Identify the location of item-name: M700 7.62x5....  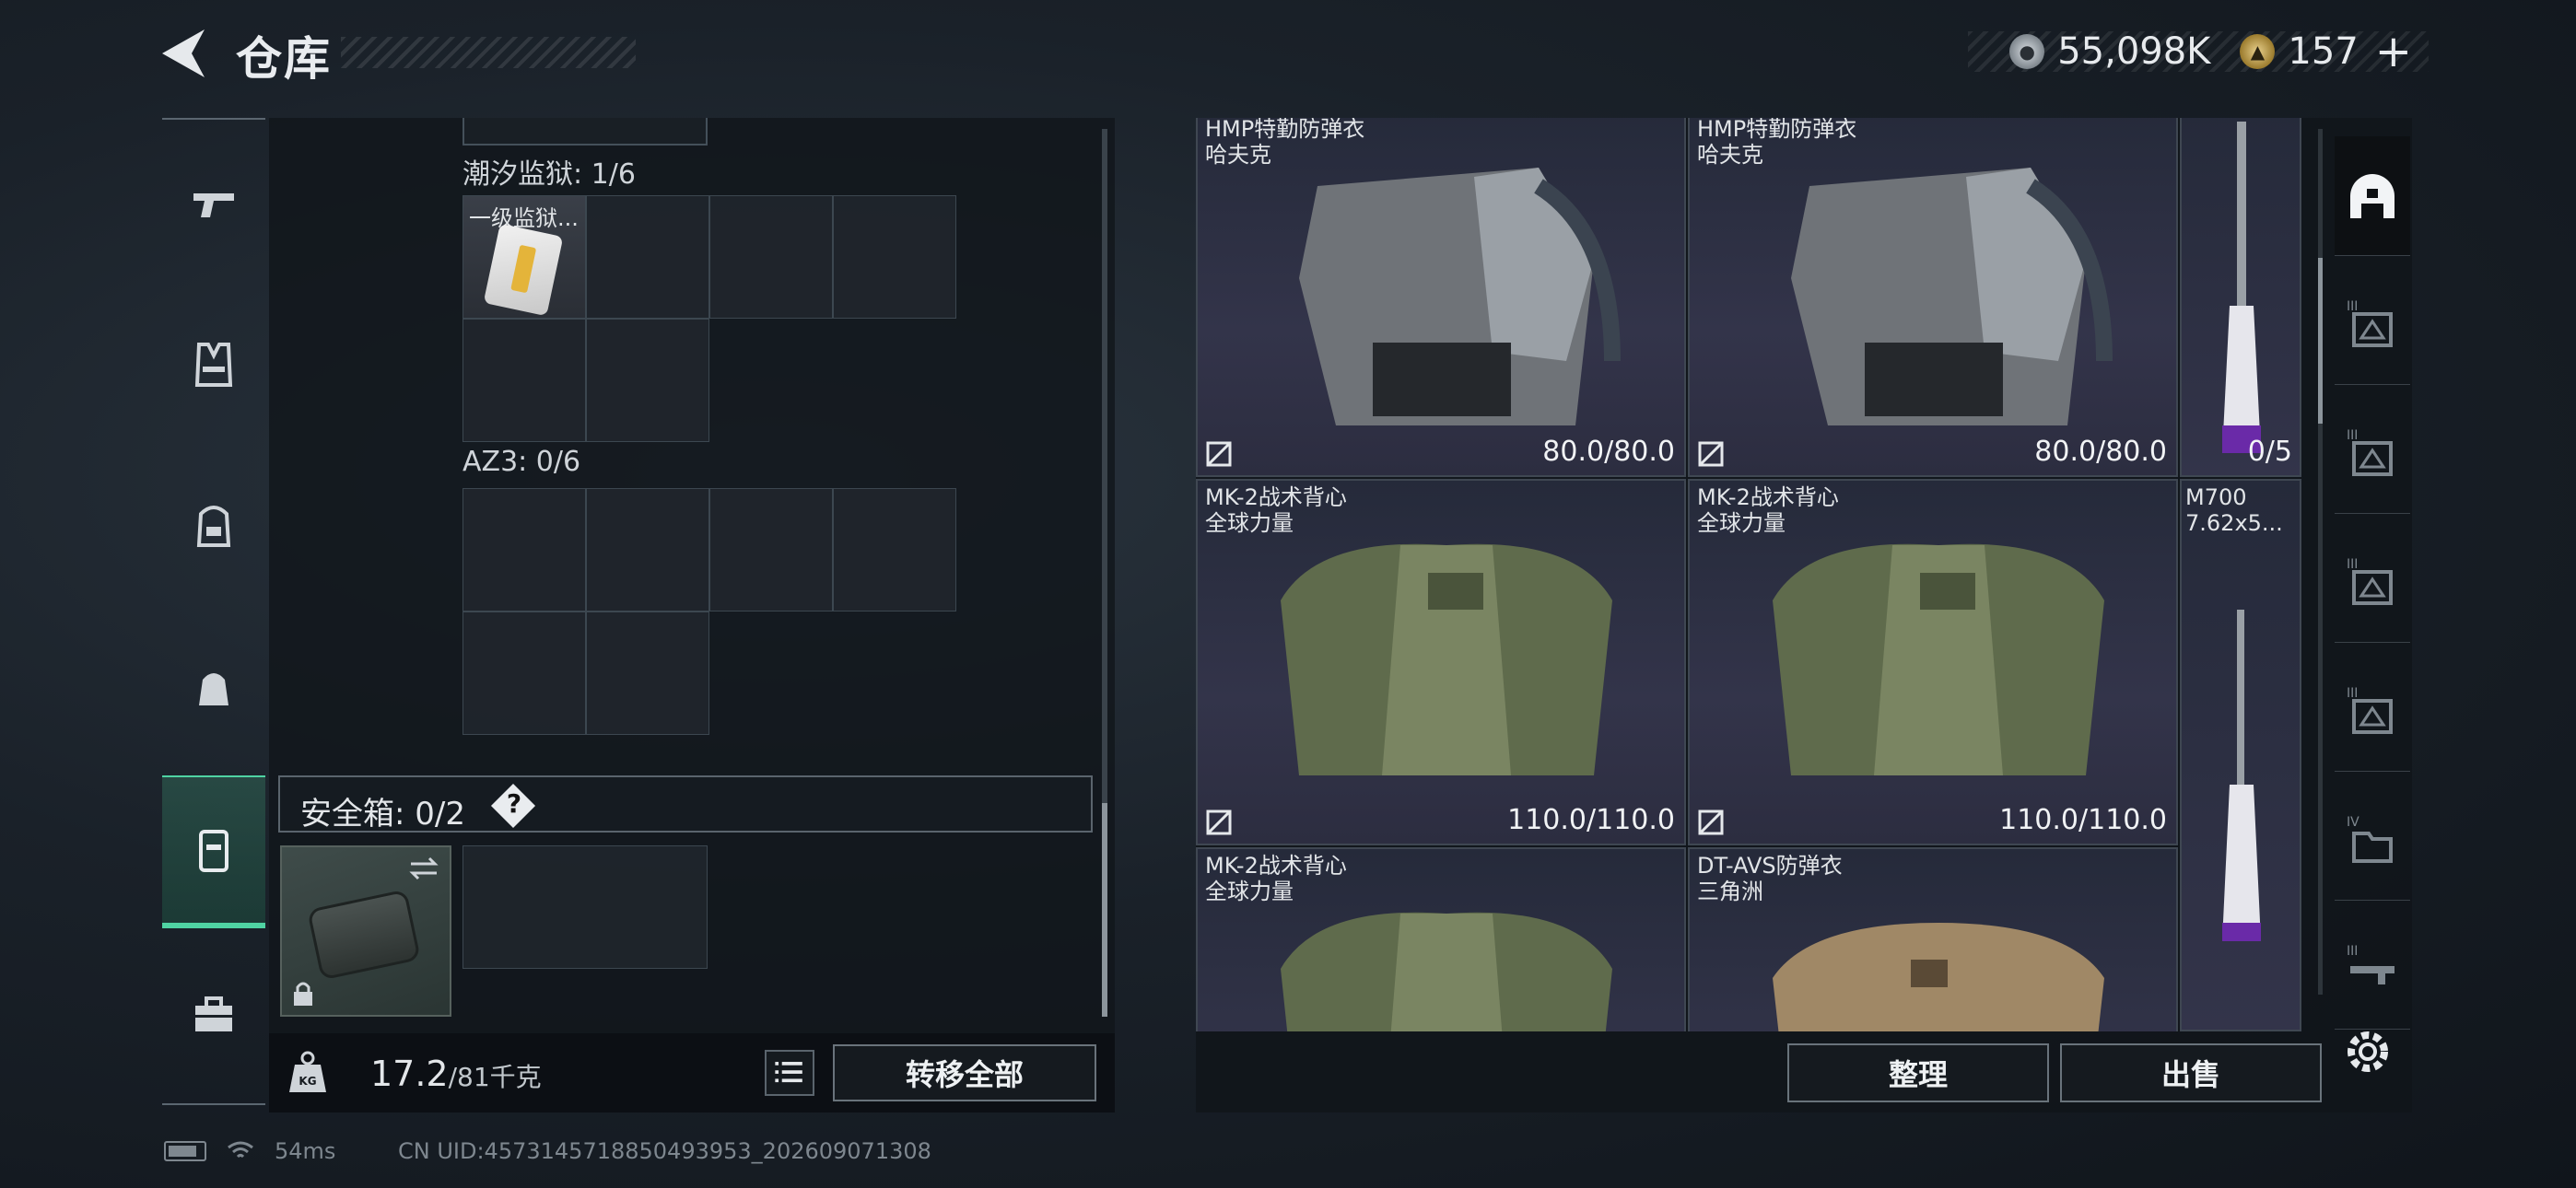
(2234, 510).